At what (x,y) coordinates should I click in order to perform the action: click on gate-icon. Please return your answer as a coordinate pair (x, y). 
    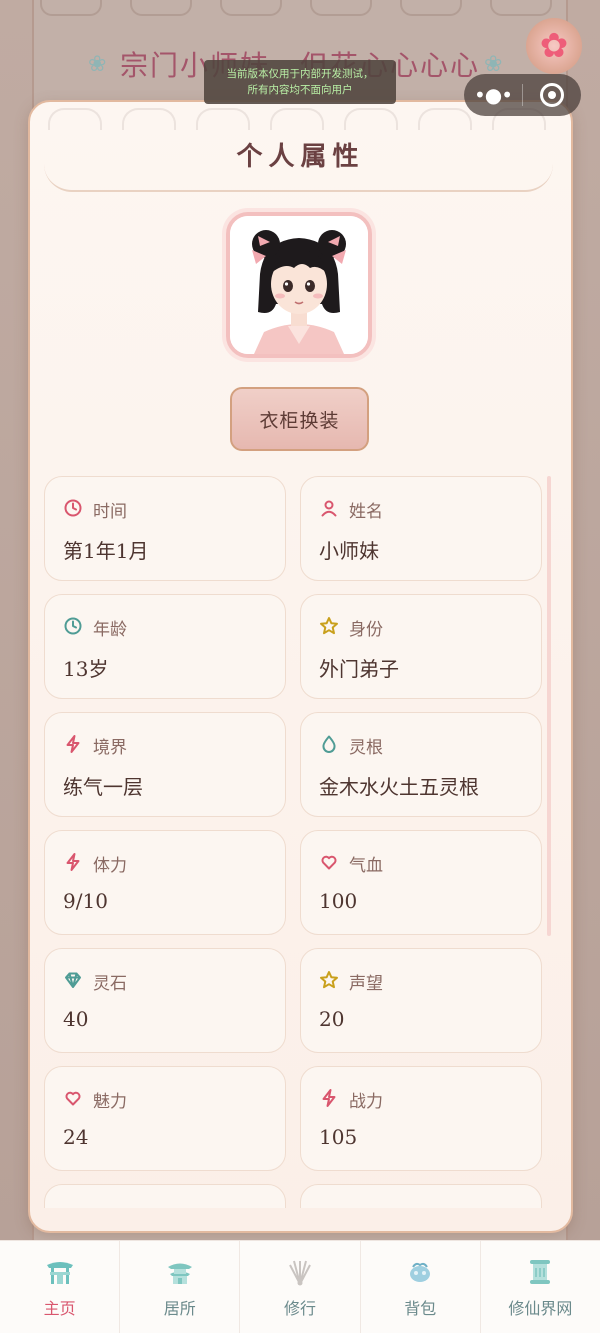
    Looking at the image, I should click on (60, 1272).